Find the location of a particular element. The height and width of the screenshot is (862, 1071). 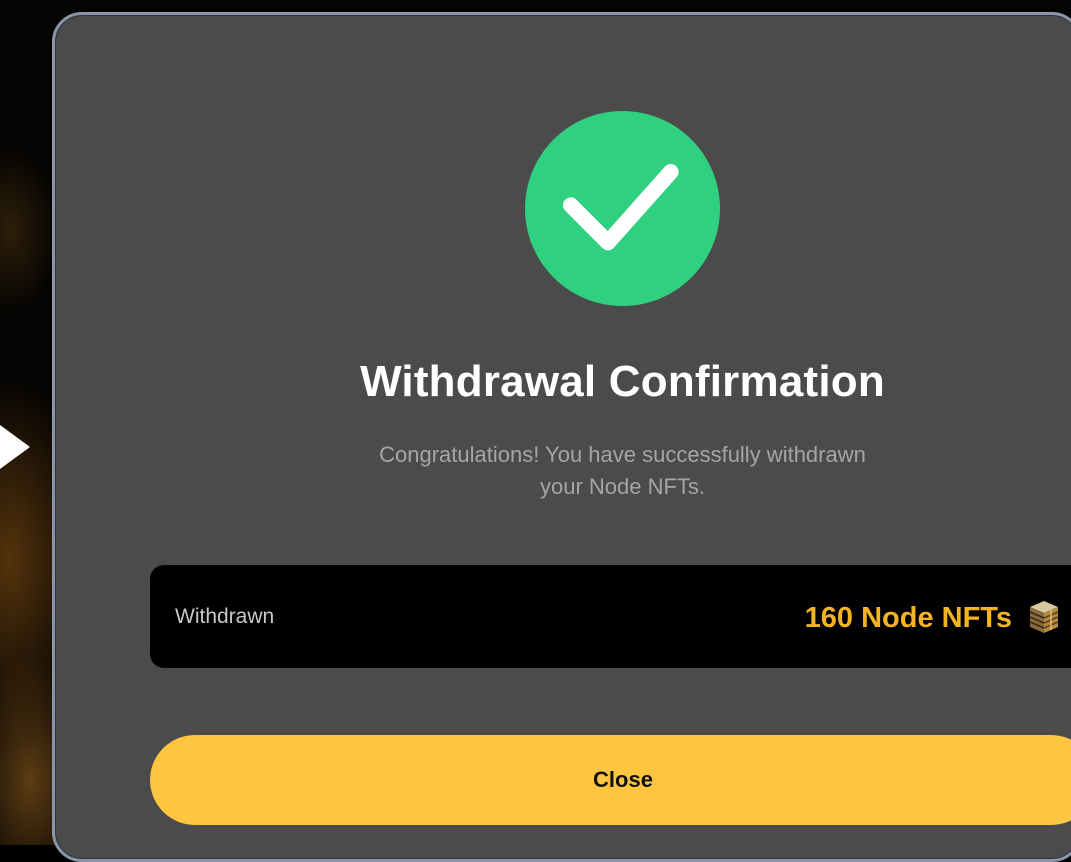

withdrawn-label: Withdrawn is located at coordinates (225, 616).